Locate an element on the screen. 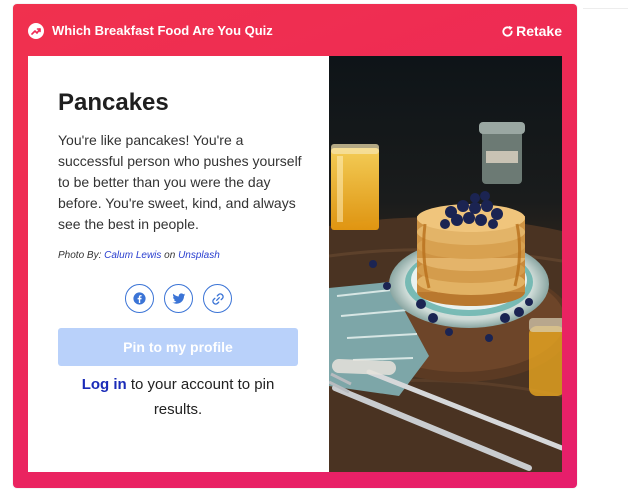 The image size is (628, 500). page-background-strip is located at coordinates (605, 250).